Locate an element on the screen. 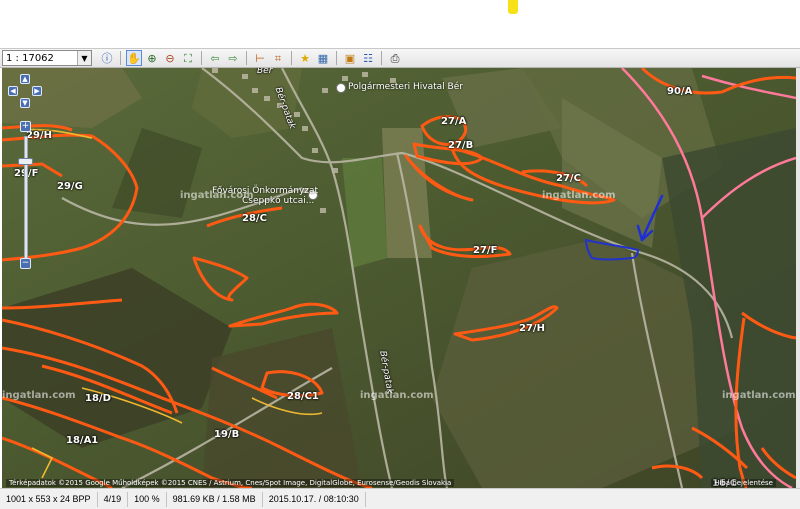 This screenshot has height=509, width=800. parcel-label-27H: 27/H is located at coordinates (532, 328).